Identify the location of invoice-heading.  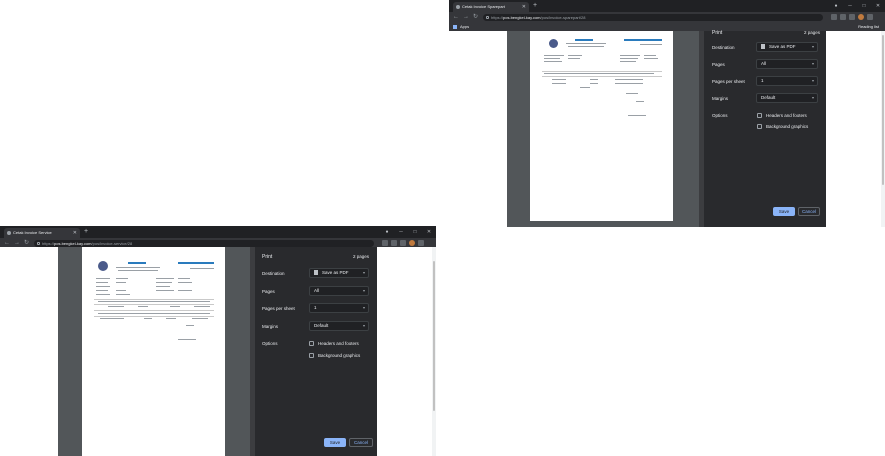
(196, 263).